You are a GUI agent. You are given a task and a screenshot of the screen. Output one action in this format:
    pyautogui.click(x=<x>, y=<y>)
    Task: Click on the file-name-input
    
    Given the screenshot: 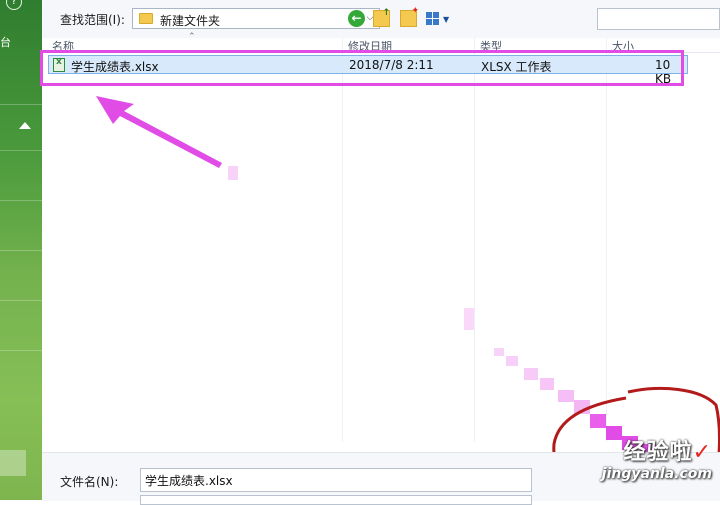 What is the action you would take?
    pyautogui.click(x=336, y=480)
    